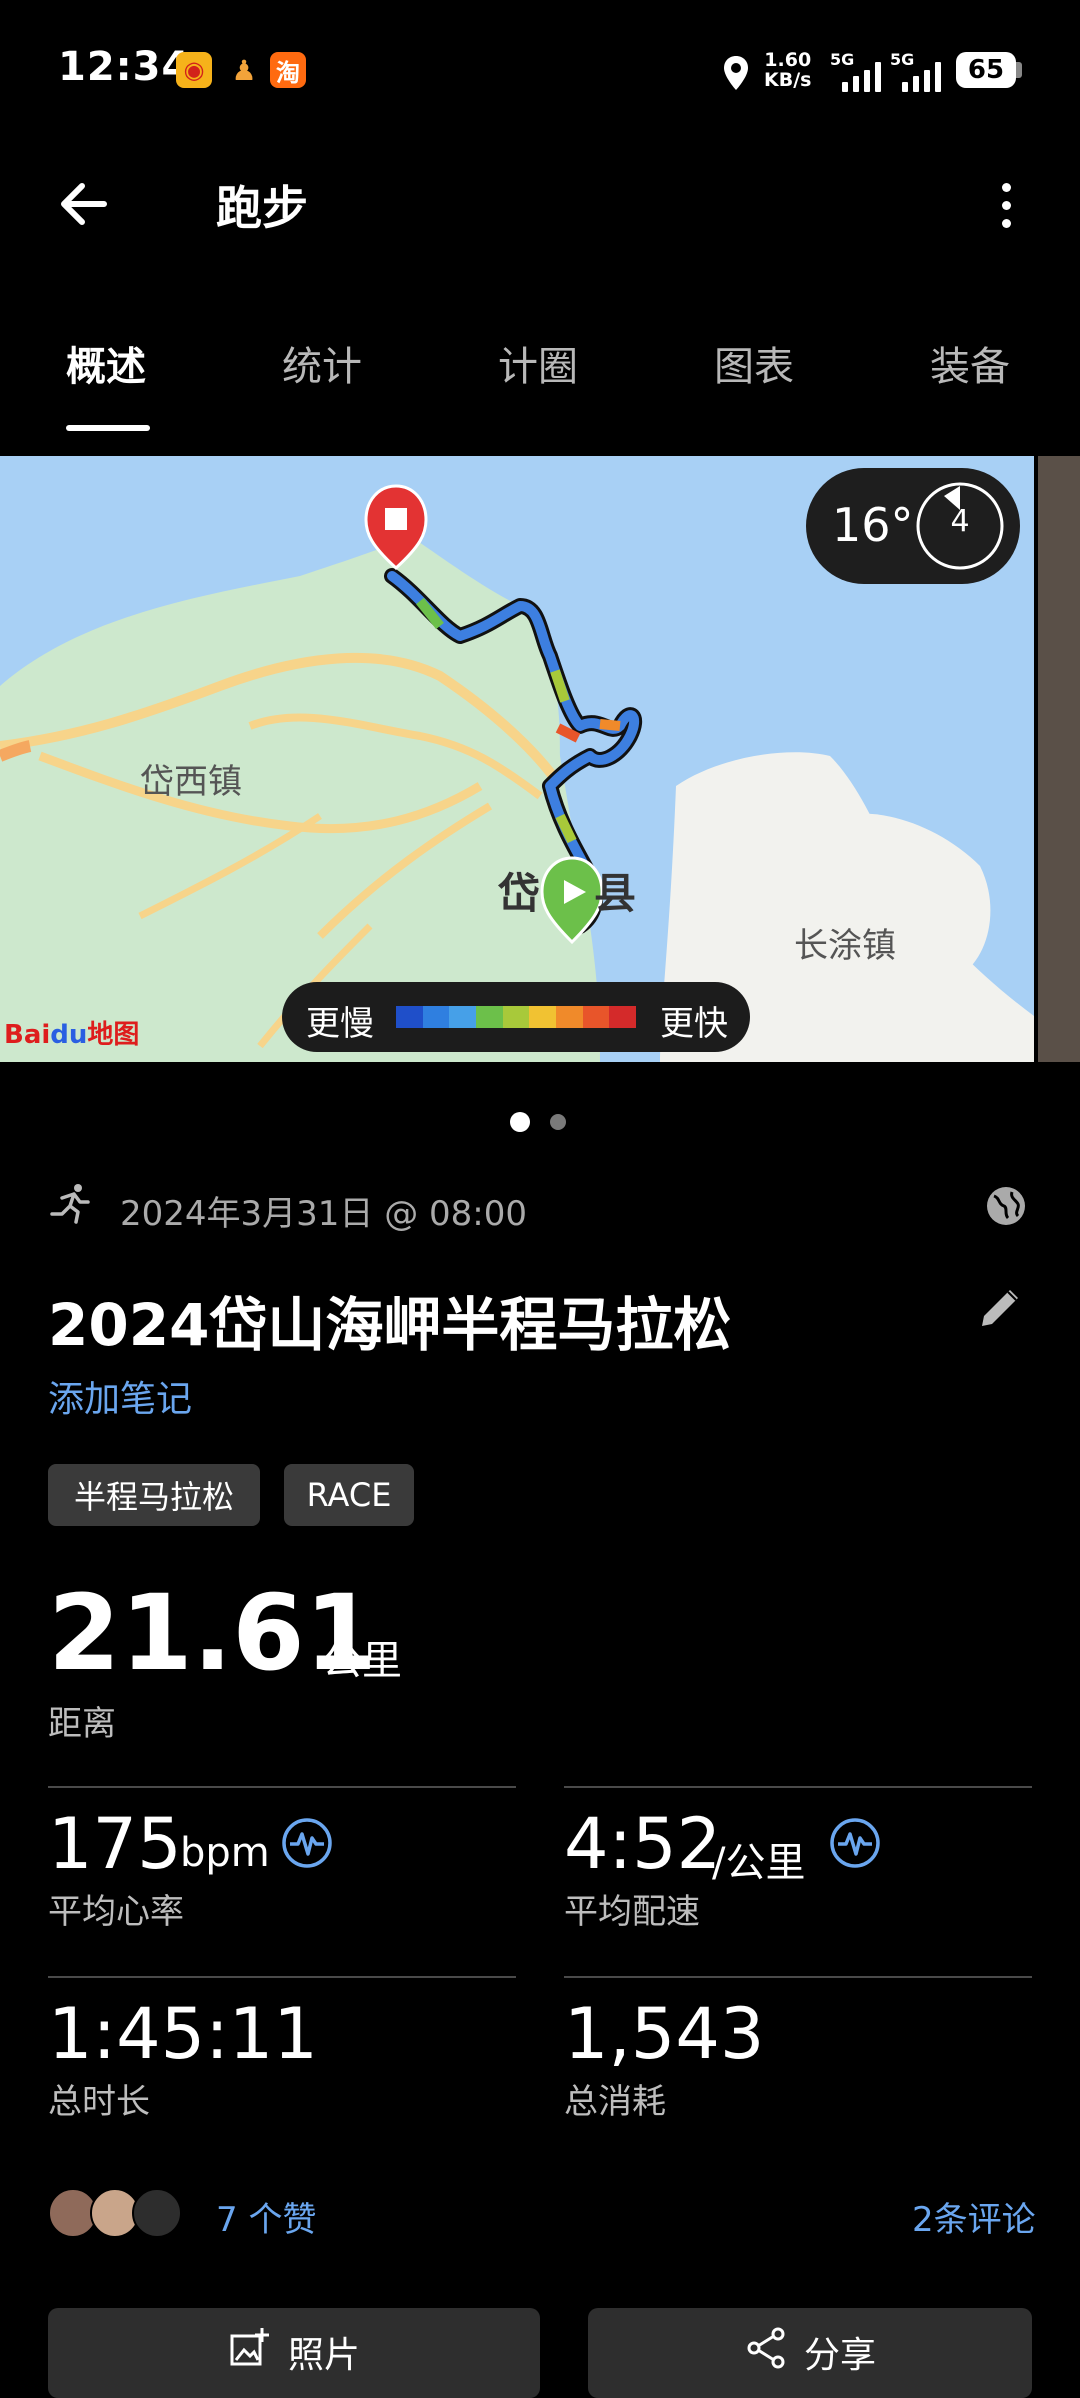  What do you see at coordinates (970, 363) in the screenshot?
I see `tab-gear: 装备` at bounding box center [970, 363].